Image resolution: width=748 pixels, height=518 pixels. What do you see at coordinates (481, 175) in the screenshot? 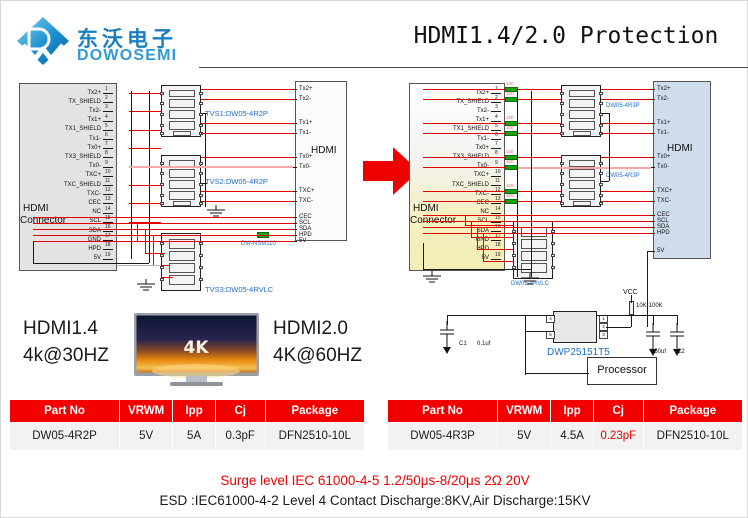
I see `connector-pin-name: TXC+` at bounding box center [481, 175].